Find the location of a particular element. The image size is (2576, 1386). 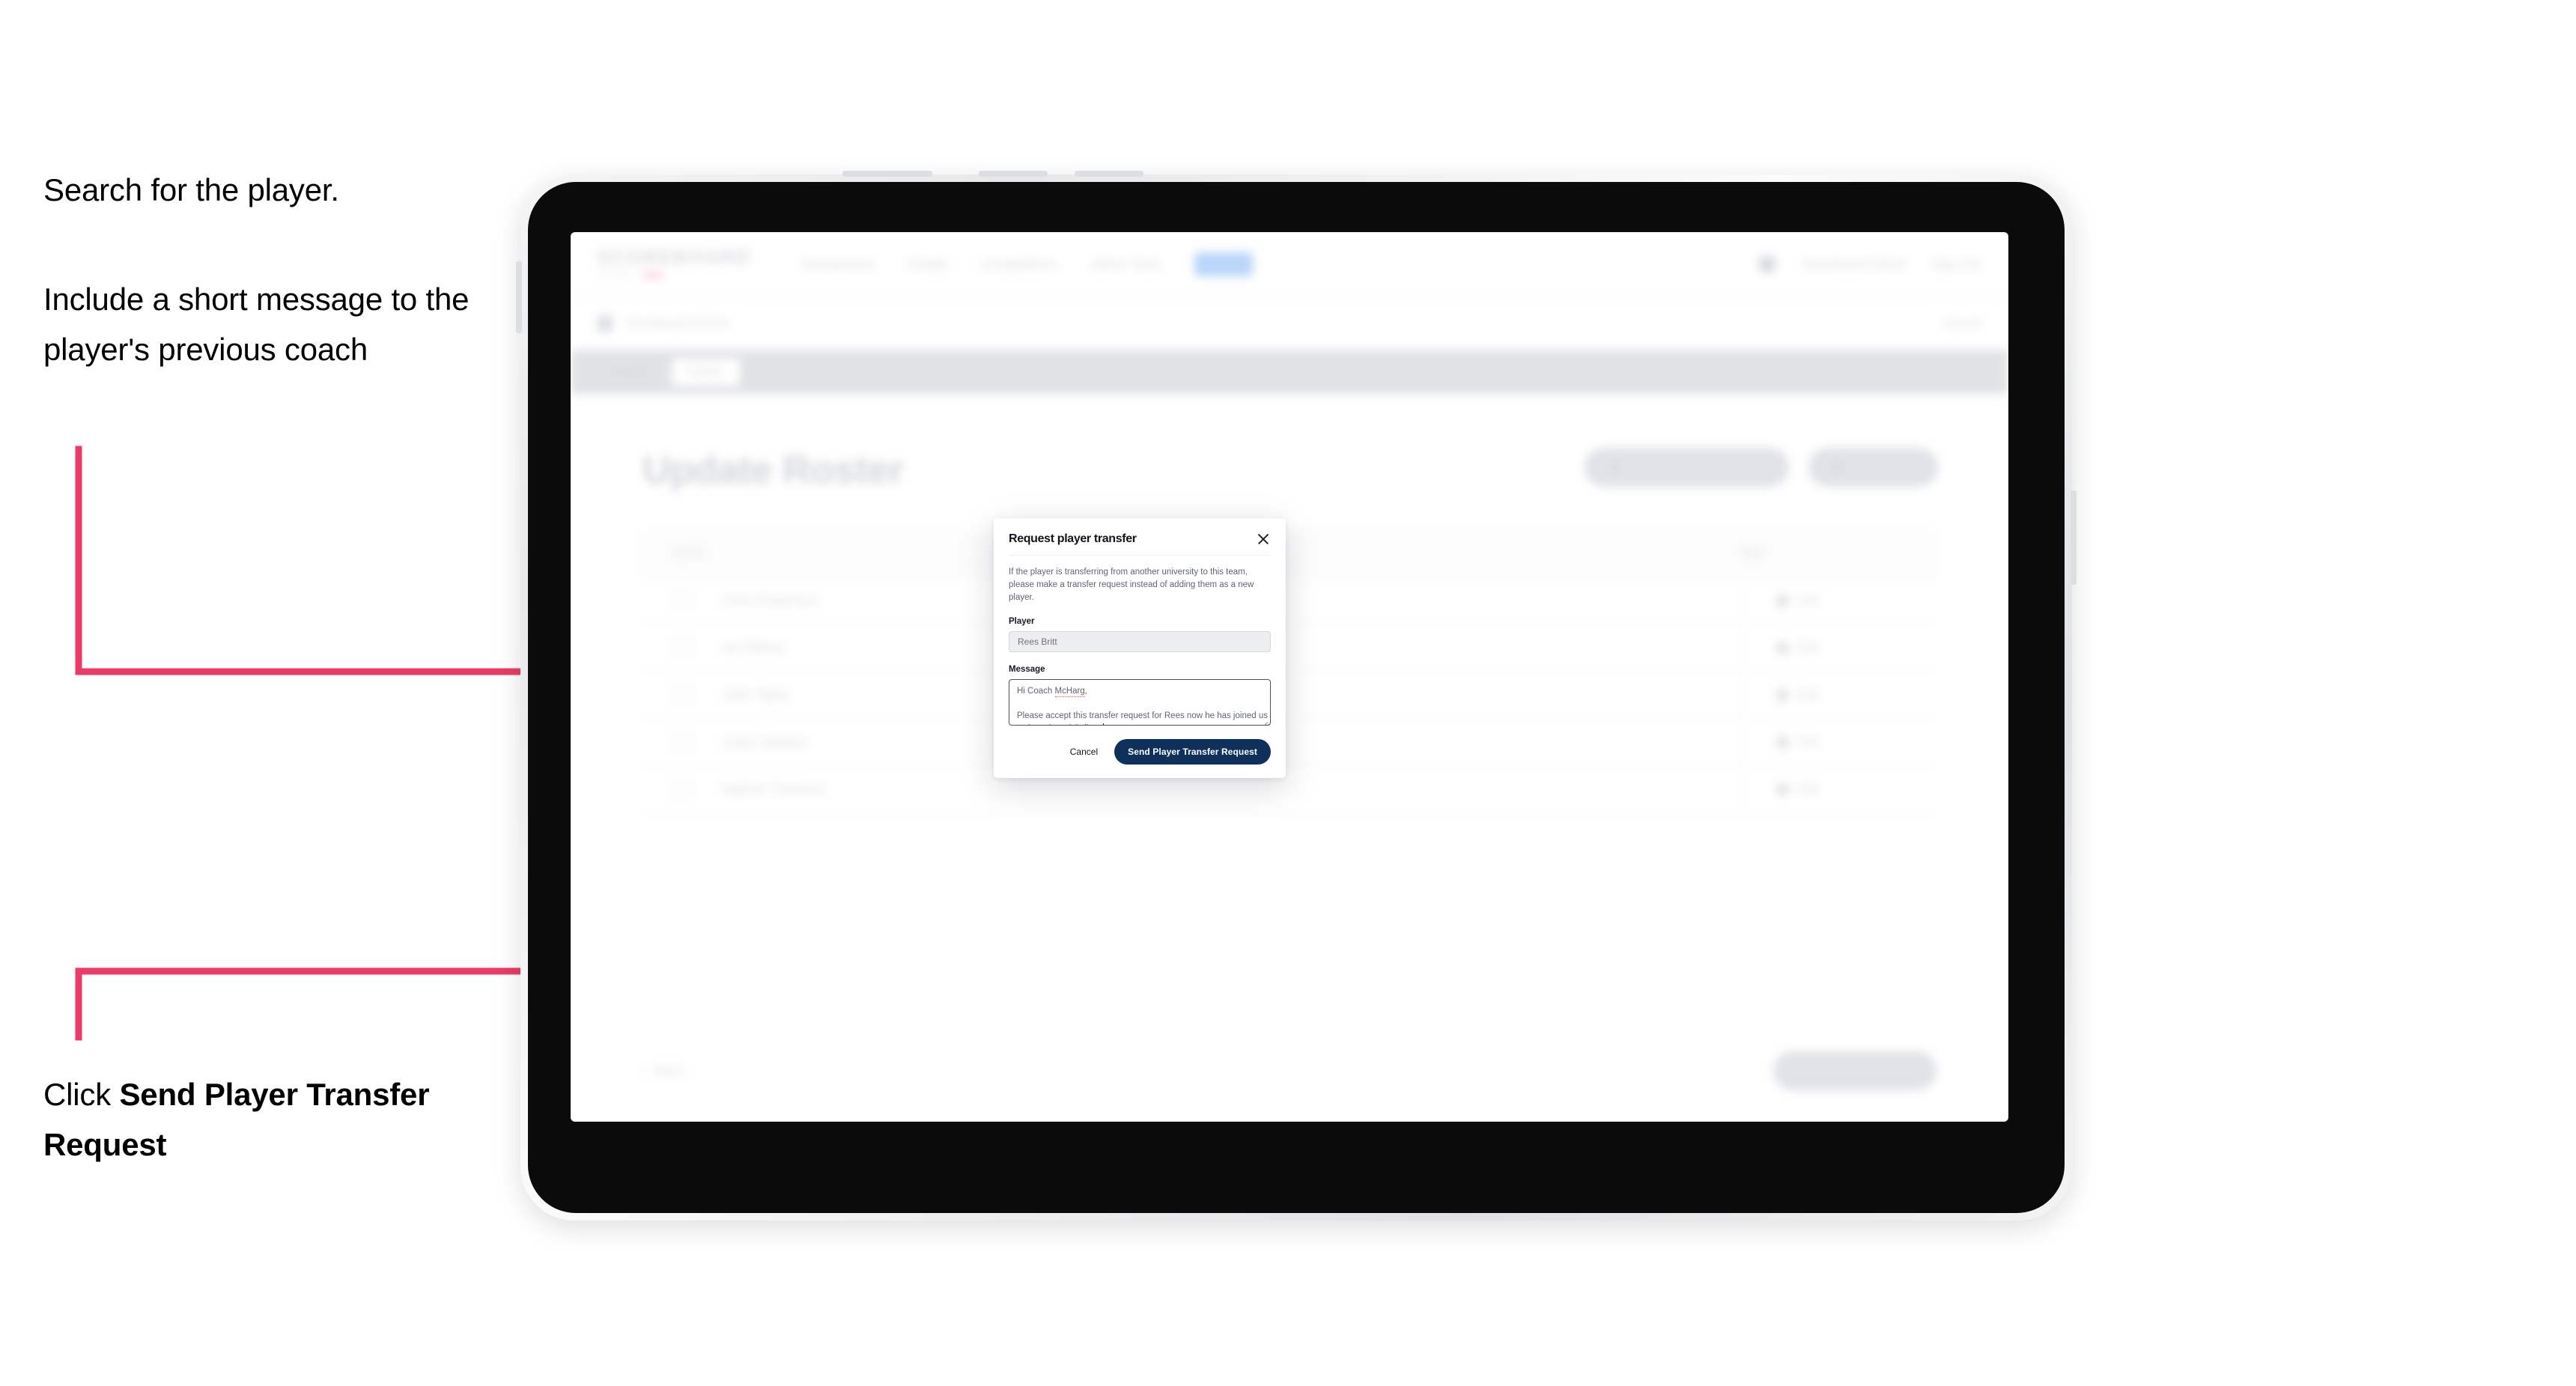

send-player-transfer-request-button: Send Player Transfer Request is located at coordinates (1192, 752).